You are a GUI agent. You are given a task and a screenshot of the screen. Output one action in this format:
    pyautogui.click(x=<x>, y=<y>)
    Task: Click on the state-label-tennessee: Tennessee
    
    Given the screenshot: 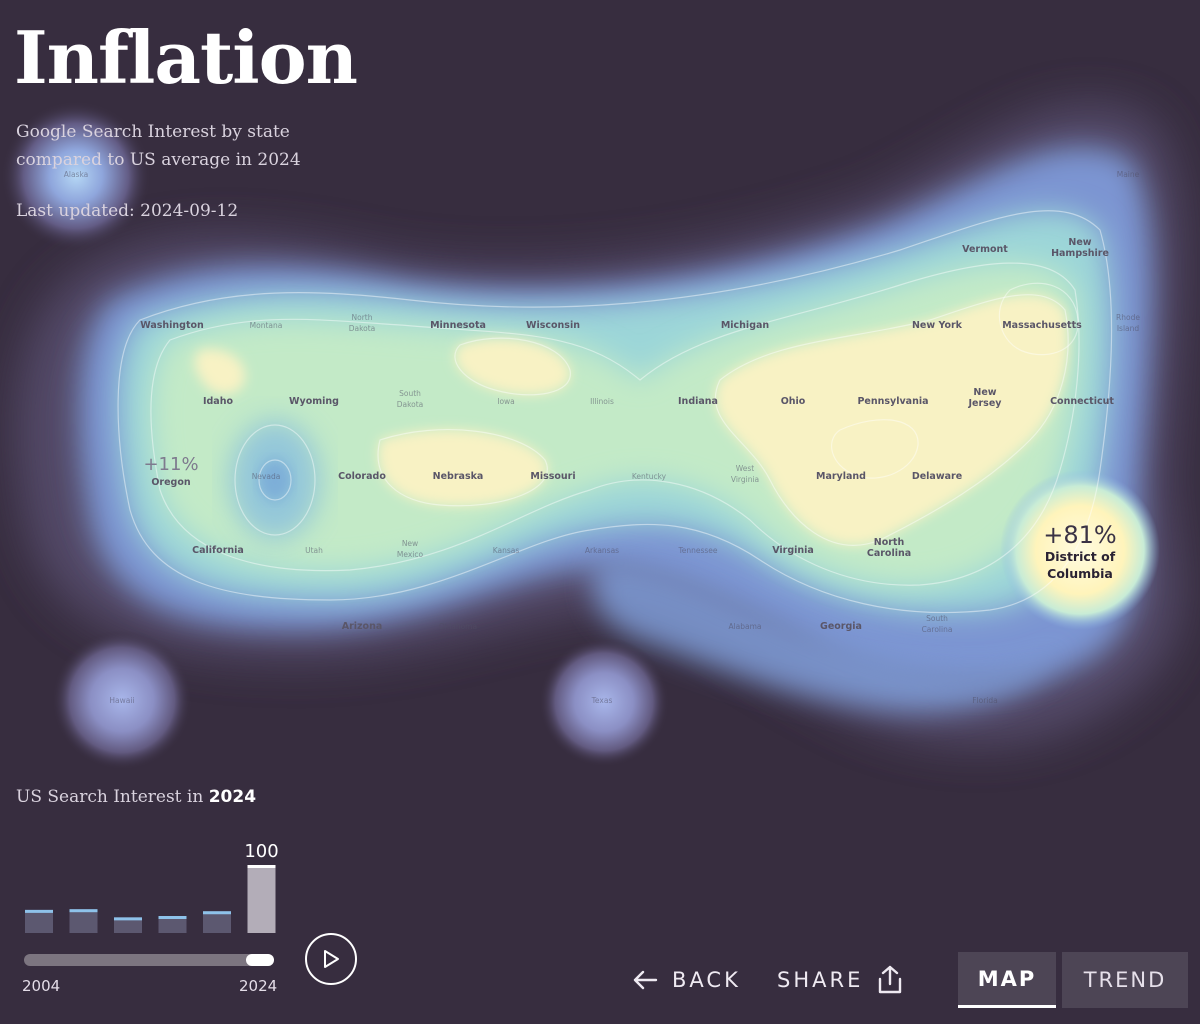 What is the action you would take?
    pyautogui.click(x=697, y=550)
    